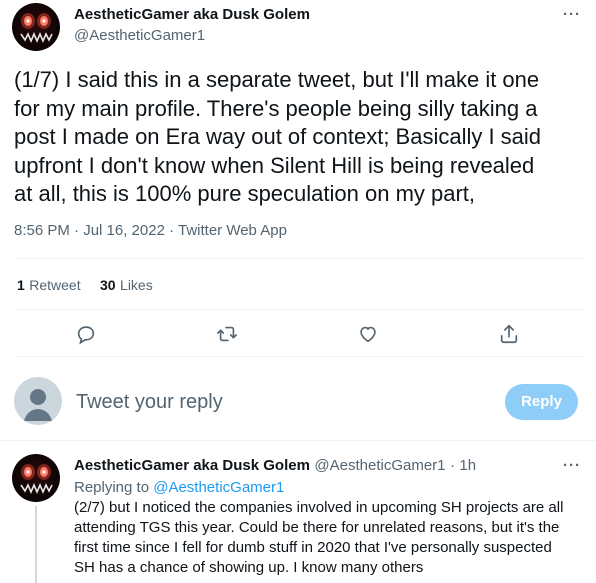 The height and width of the screenshot is (583, 596). Describe the element at coordinates (509, 334) in the screenshot. I see `share-icon` at that location.